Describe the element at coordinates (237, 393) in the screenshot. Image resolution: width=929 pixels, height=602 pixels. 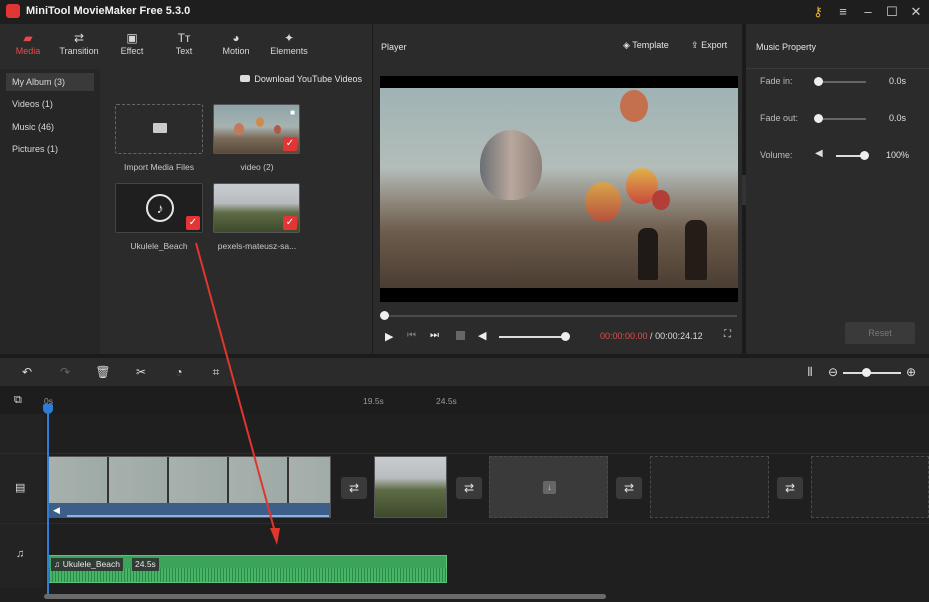
I see `annotation-arrow` at that location.